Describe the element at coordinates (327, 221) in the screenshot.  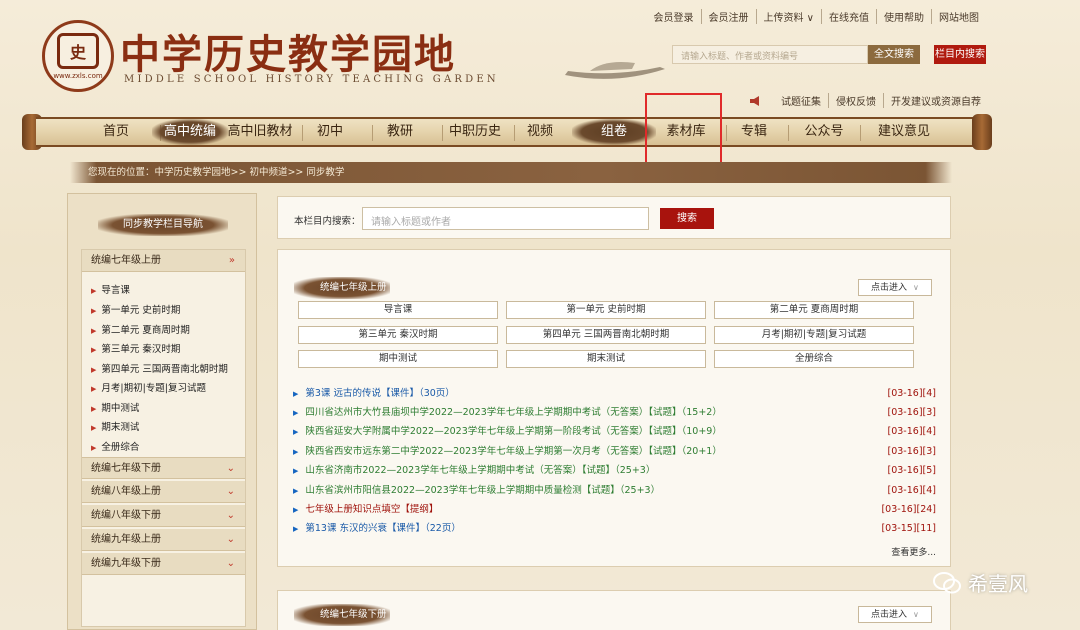
I see `column-search-label: 本栏目内搜索：` at that location.